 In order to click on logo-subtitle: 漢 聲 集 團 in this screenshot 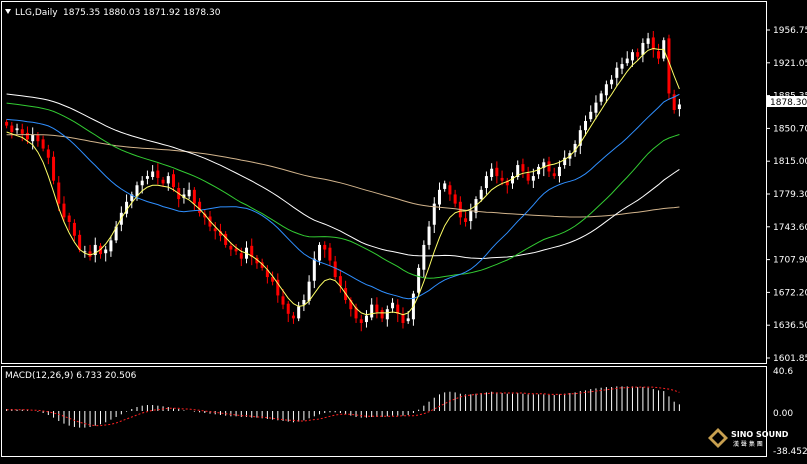, I will do `click(748, 444)`.